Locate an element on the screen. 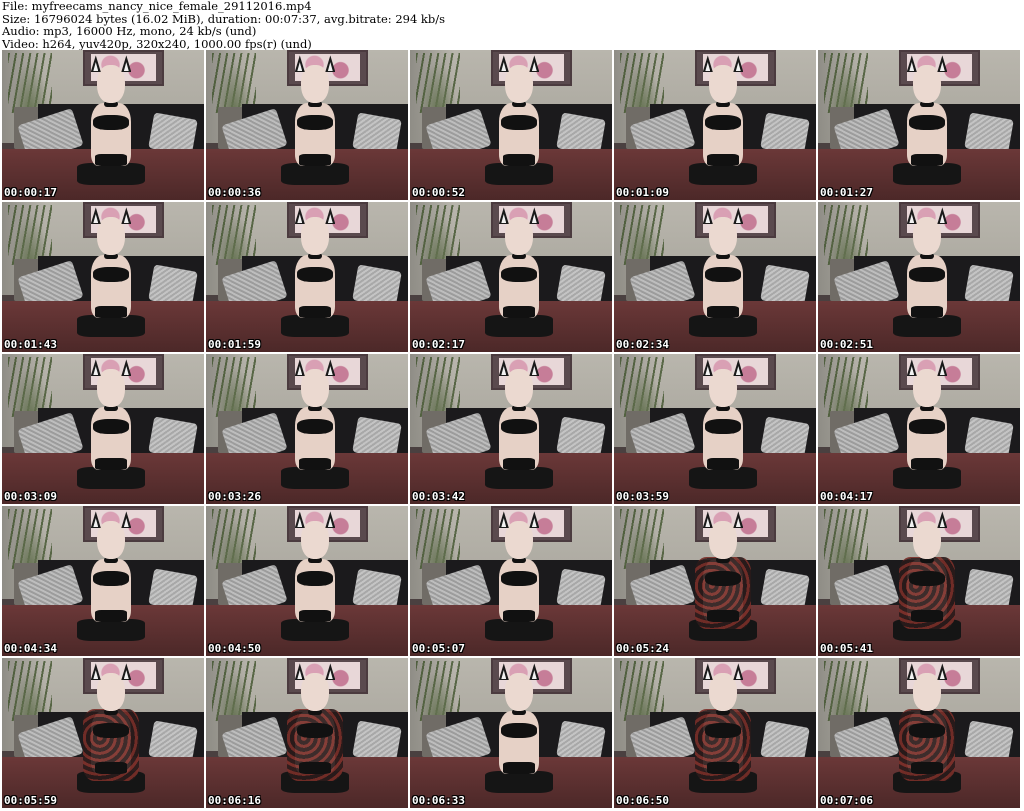 This screenshot has width=1024, height=811. video-thumbnail: 00:03:42 is located at coordinates (511, 429).